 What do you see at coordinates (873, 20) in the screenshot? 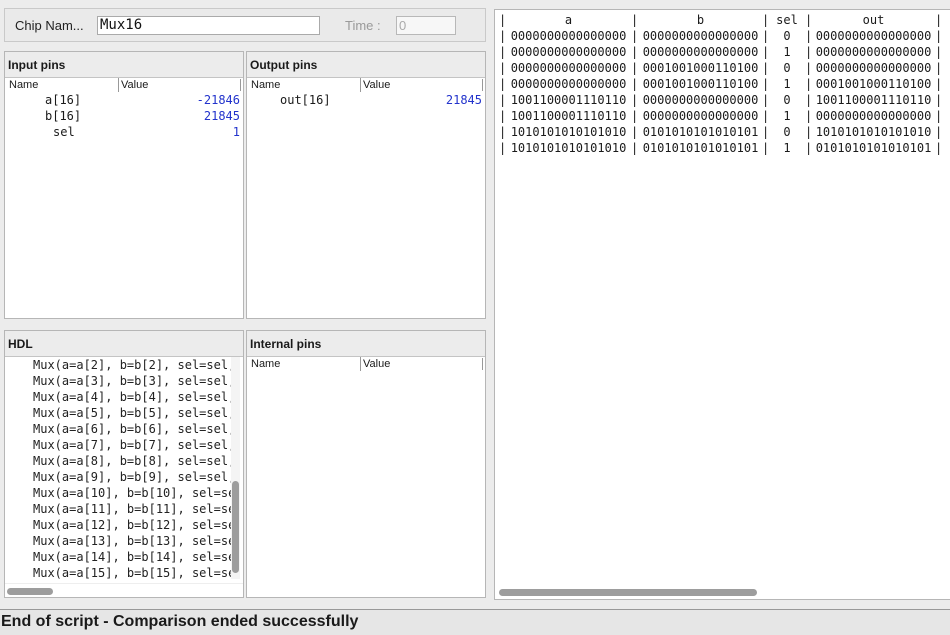
I see `compare-header-cell: out` at bounding box center [873, 20].